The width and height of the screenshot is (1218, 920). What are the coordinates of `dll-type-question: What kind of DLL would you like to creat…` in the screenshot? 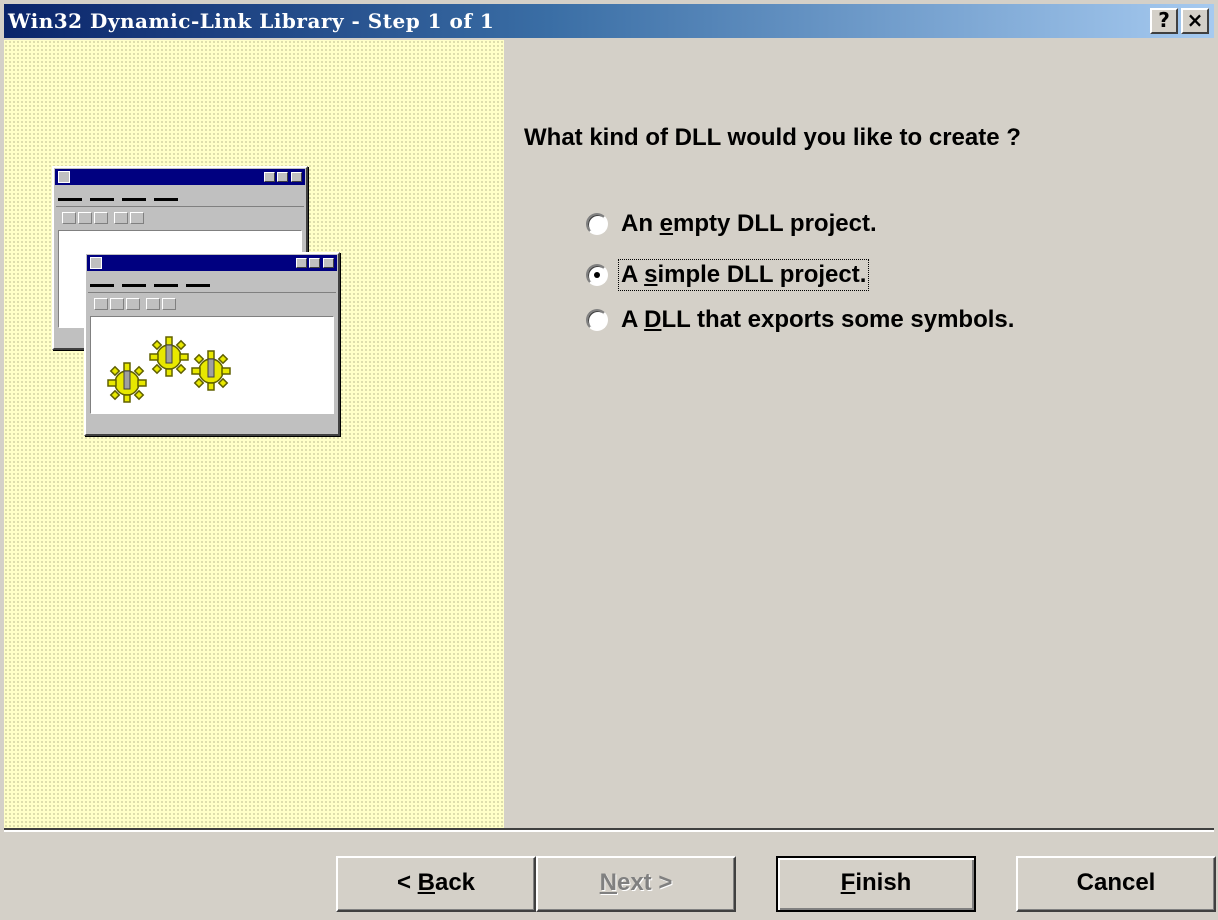 It's located at (772, 137).